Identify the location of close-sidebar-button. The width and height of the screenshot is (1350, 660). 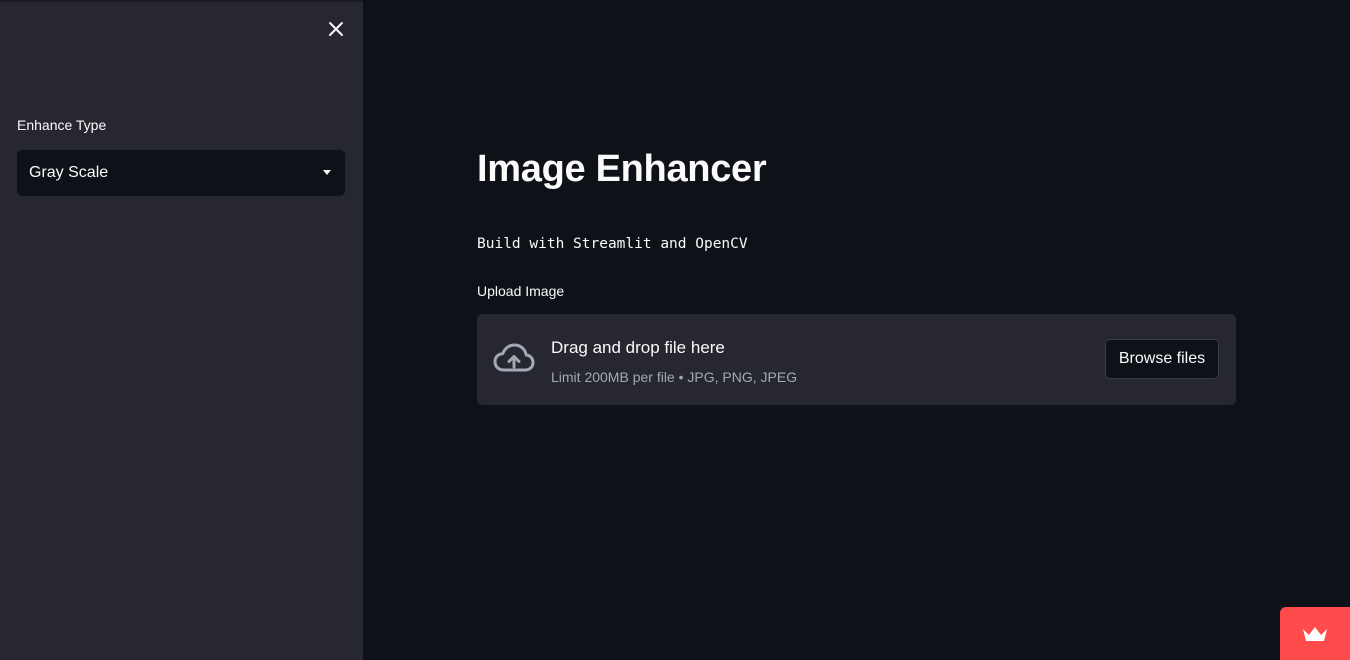
(336, 29).